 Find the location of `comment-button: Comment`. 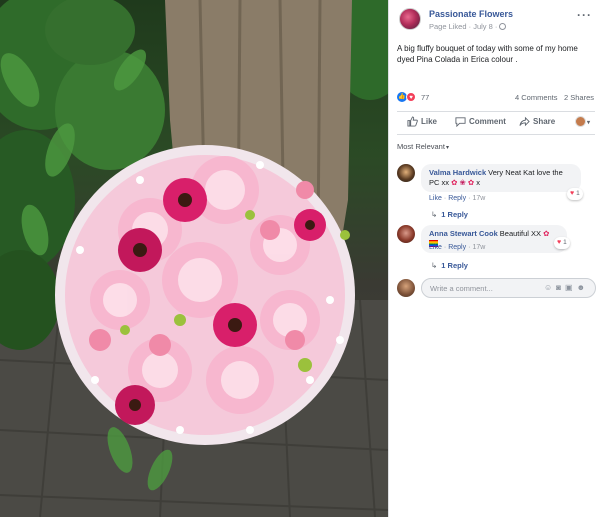

comment-button: Comment is located at coordinates (480, 124).